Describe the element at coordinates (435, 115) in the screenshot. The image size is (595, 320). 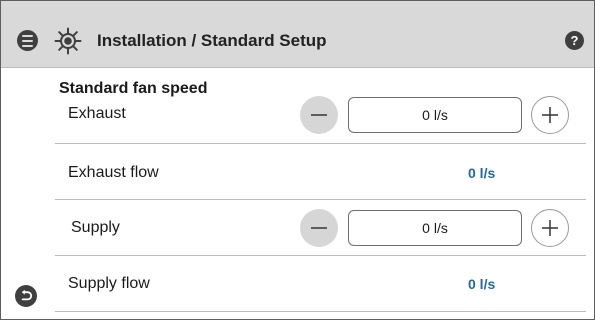
I see `exhaust-speed-field` at that location.